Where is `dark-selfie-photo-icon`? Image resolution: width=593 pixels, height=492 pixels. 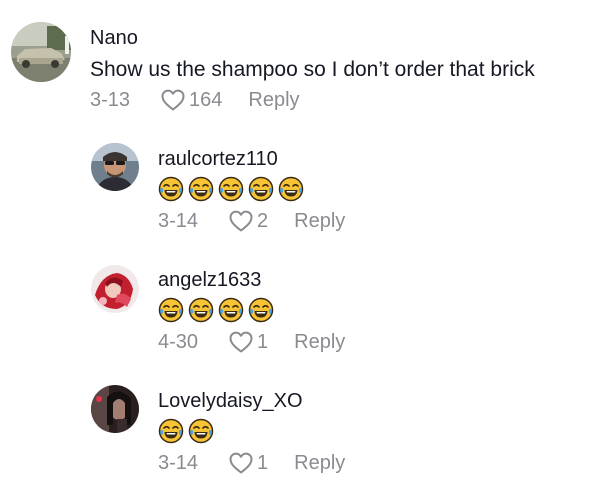 dark-selfie-photo-icon is located at coordinates (115, 409).